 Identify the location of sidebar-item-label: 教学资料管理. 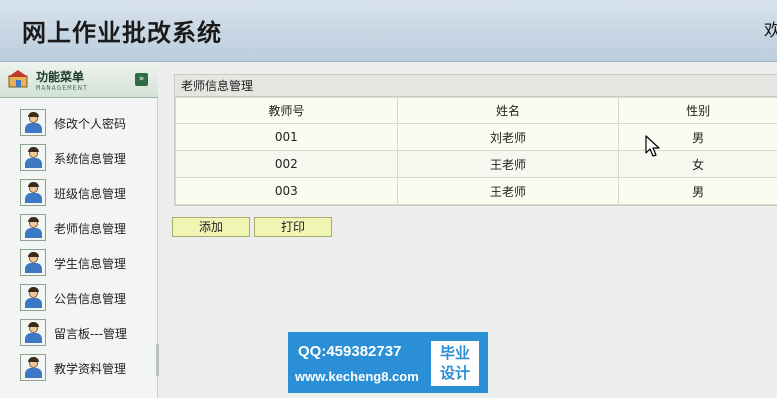
(90, 369).